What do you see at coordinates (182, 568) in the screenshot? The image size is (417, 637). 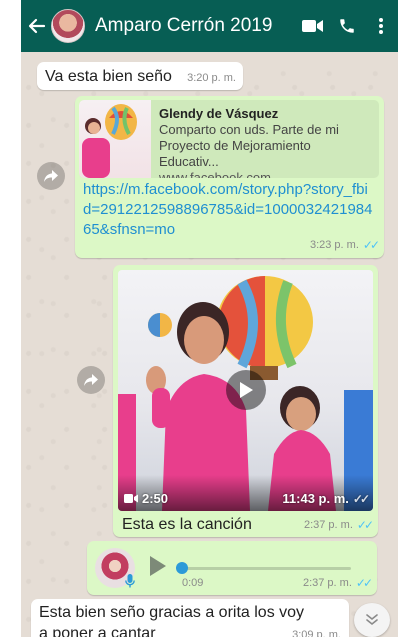 I see `audio-progress-knob` at bounding box center [182, 568].